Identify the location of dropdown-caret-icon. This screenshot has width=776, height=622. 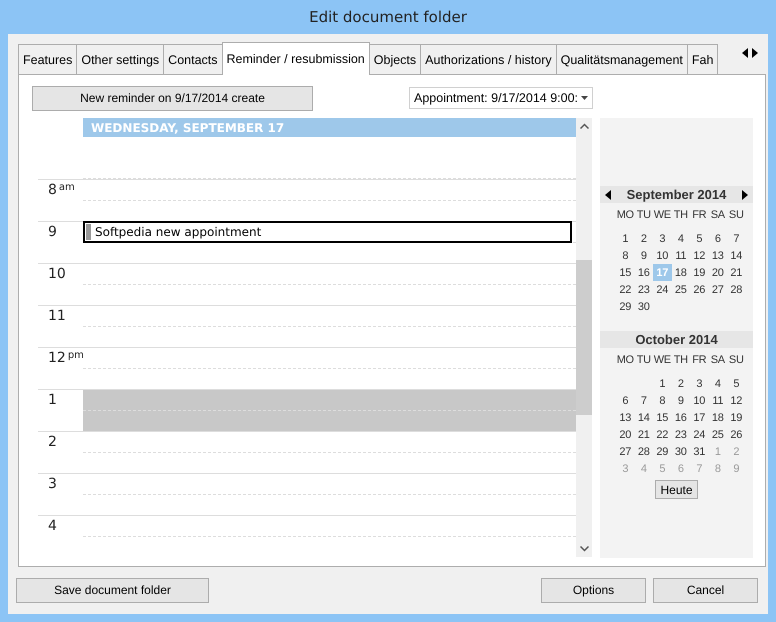
(584, 98).